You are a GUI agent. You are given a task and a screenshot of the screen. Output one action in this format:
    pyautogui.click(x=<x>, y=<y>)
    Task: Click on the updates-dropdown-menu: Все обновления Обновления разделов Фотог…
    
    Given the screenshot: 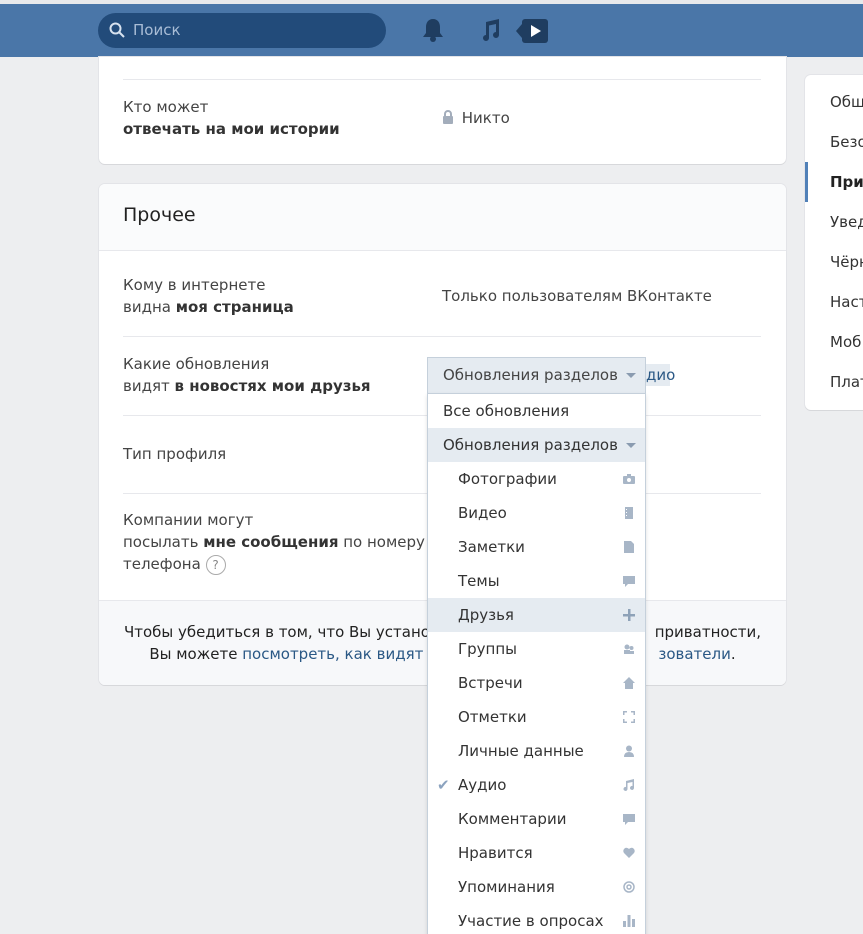 What is the action you would take?
    pyautogui.click(x=536, y=663)
    